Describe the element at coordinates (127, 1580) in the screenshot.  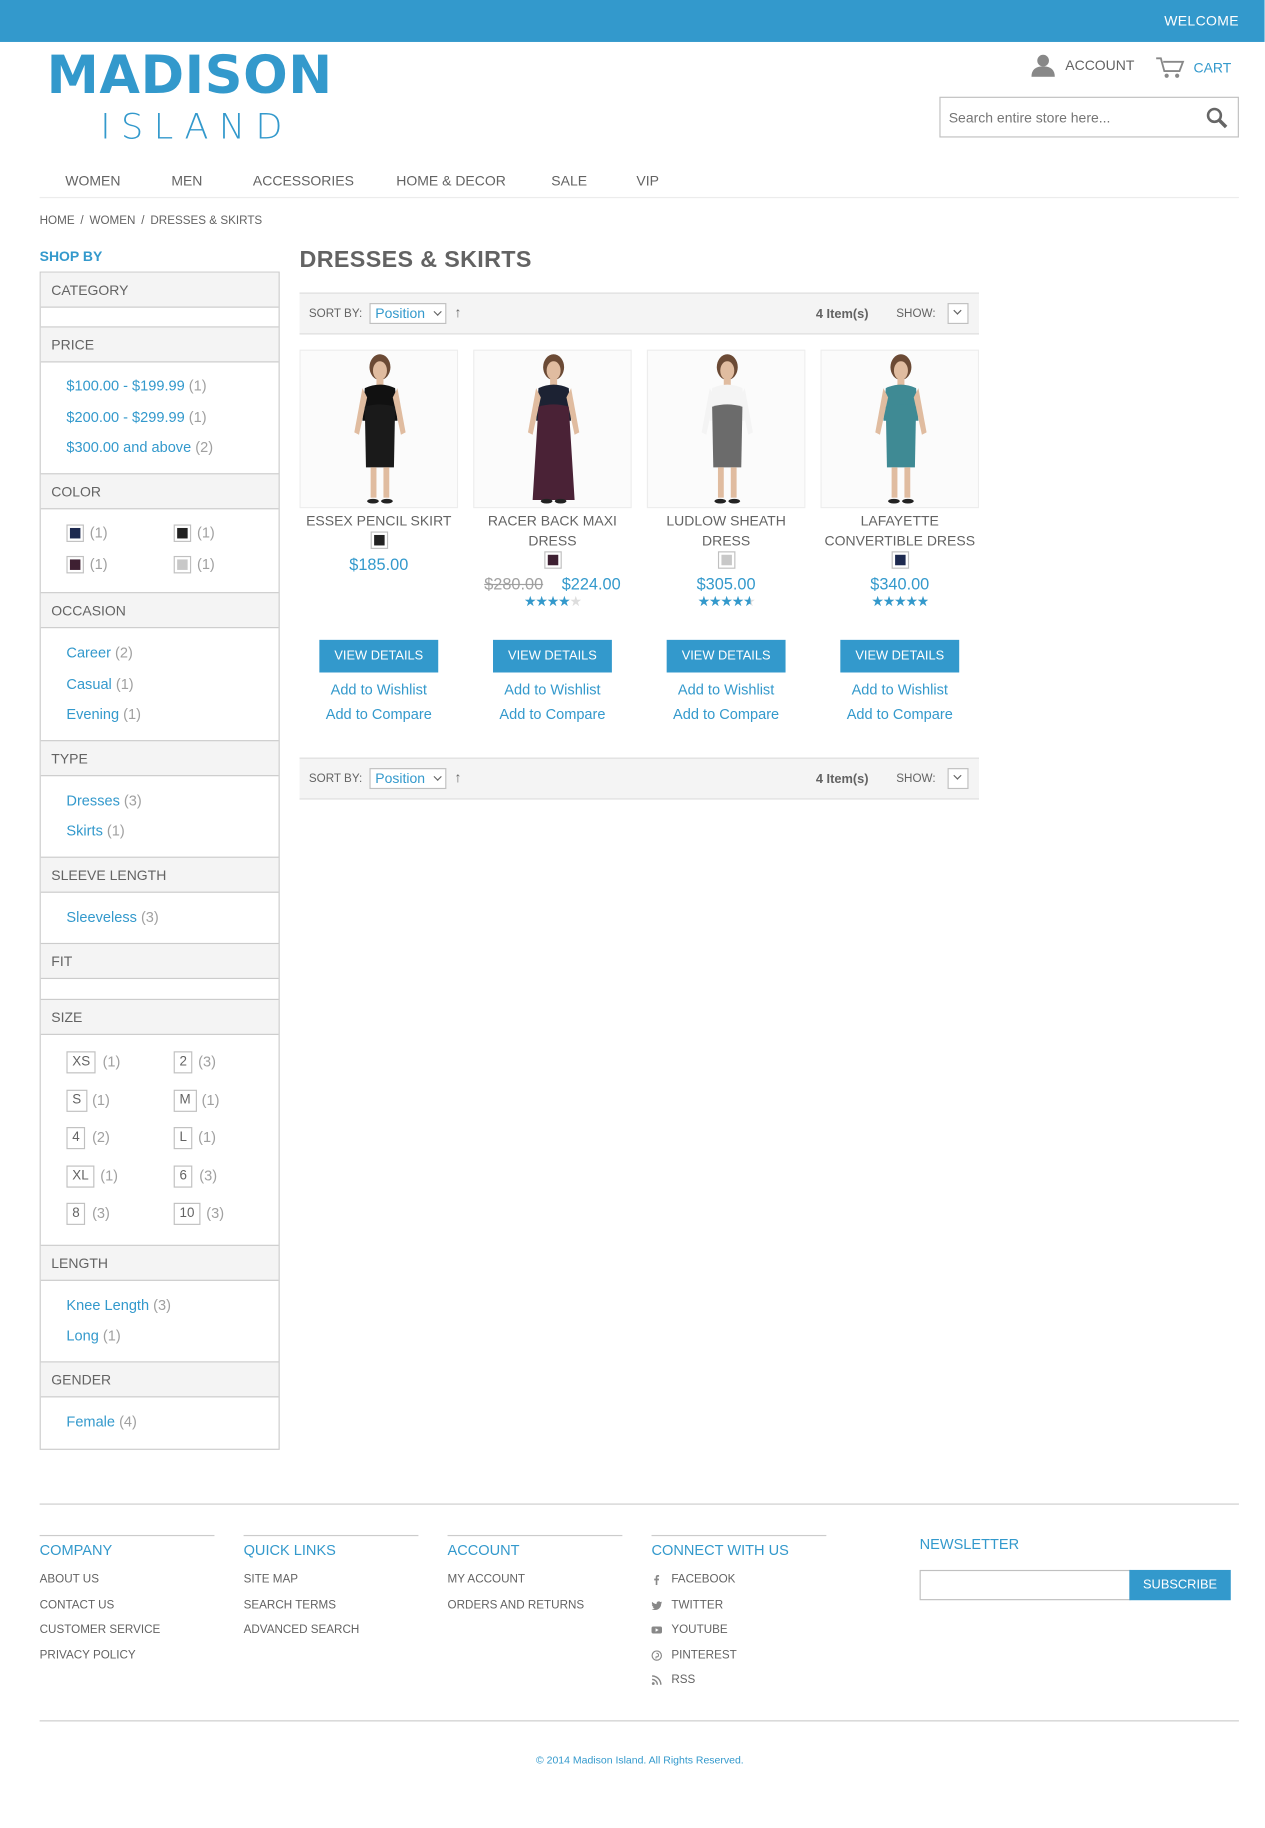
I see `footer-link: ABOUT US` at that location.